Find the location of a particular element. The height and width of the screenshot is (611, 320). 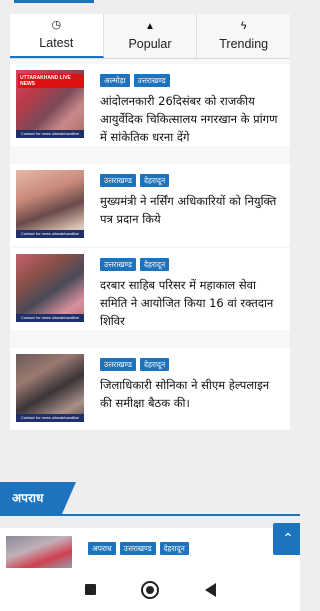

triangle-back-icon is located at coordinates (210, 589).